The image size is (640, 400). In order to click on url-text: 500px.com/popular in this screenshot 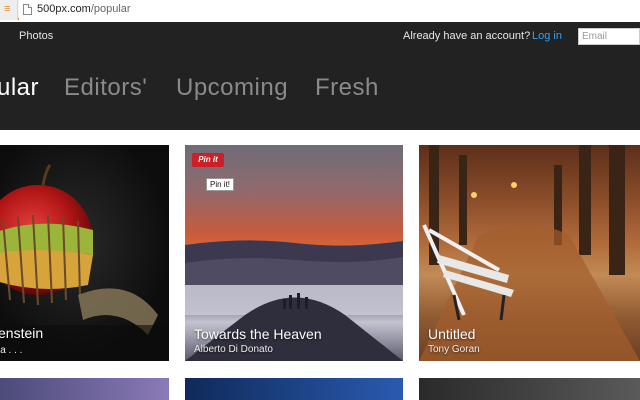, I will do `click(84, 9)`.